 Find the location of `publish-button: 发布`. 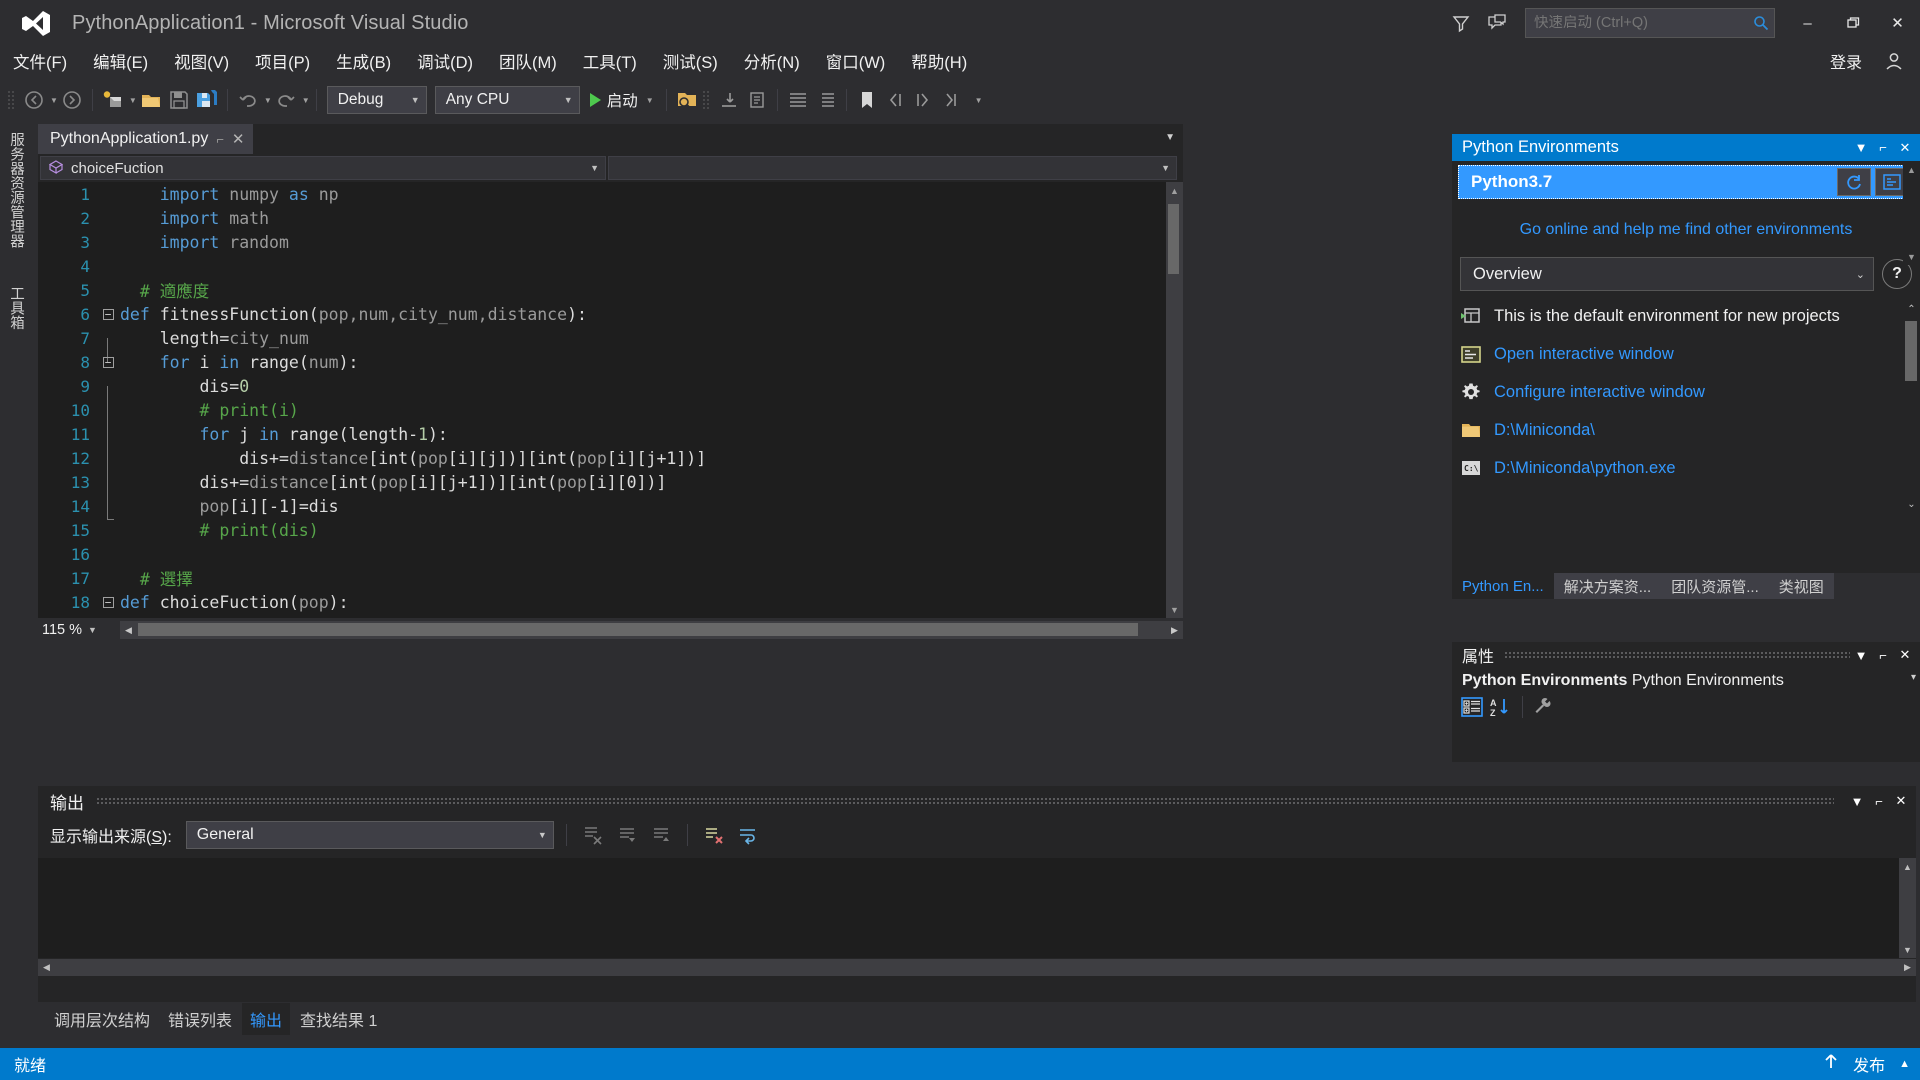

publish-button: 发布 is located at coordinates (1869, 1064).